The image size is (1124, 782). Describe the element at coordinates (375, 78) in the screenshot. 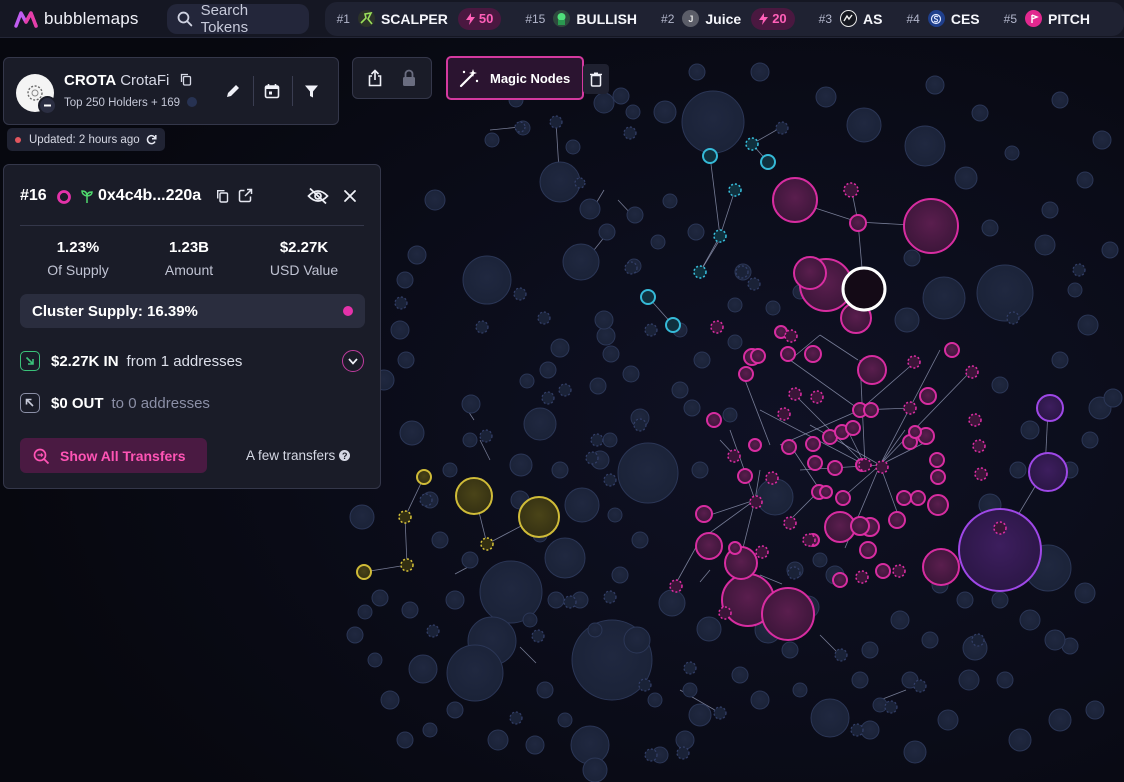

I see `share-button` at that location.